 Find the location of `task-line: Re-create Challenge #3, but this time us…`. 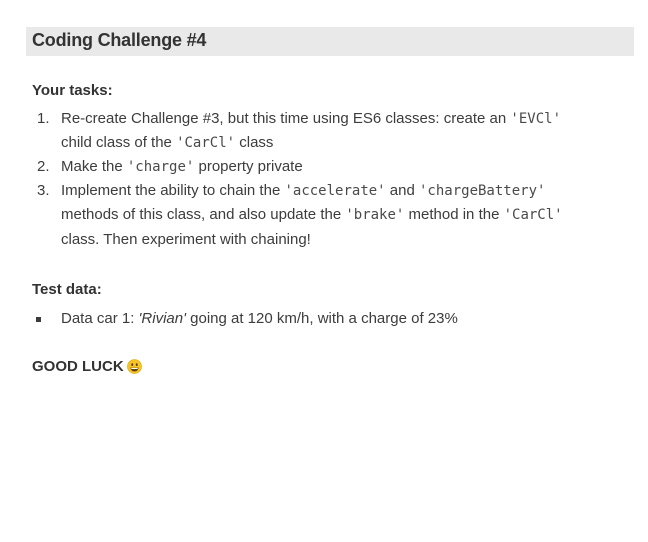

task-line: Re-create Challenge #3, but this time us… is located at coordinates (311, 119).